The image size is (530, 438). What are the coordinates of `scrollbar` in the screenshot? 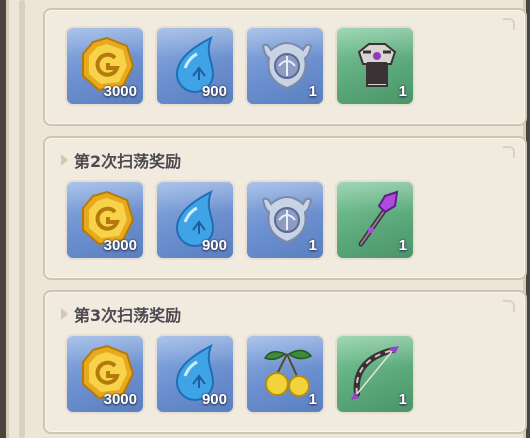 It's located at (22, 219).